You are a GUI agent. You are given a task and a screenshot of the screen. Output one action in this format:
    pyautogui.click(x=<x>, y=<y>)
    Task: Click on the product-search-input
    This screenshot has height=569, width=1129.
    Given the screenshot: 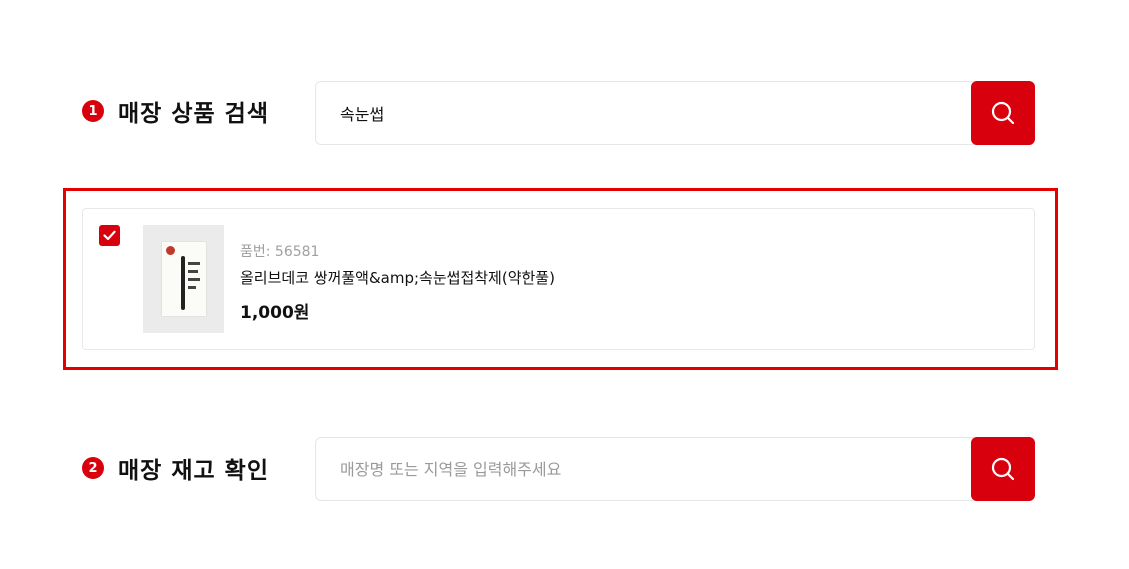 What is the action you would take?
    pyautogui.click(x=643, y=113)
    